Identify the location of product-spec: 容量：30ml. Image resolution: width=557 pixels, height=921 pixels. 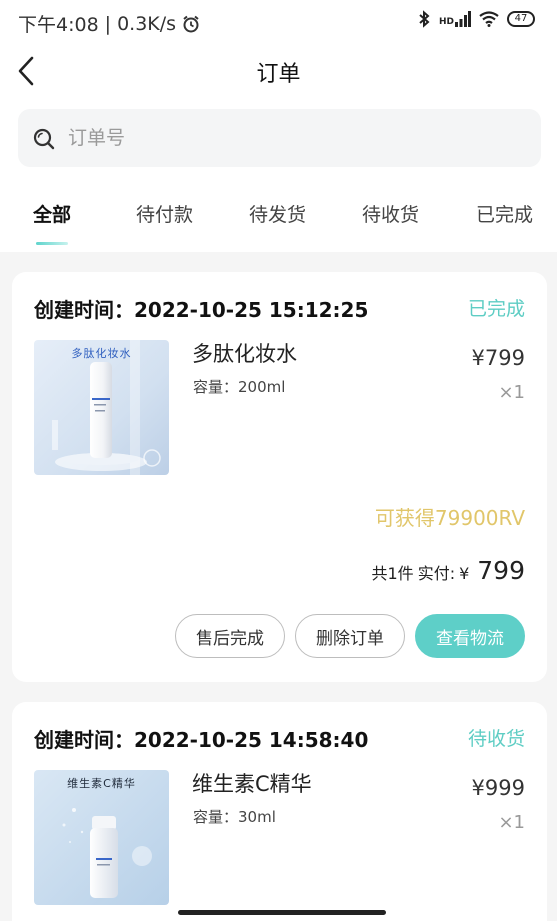
(234, 817).